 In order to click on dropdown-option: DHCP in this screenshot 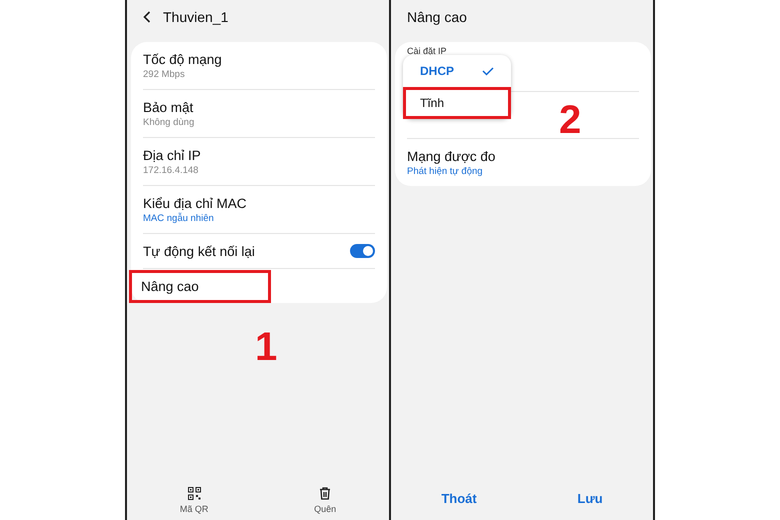, I will do `click(457, 71)`.